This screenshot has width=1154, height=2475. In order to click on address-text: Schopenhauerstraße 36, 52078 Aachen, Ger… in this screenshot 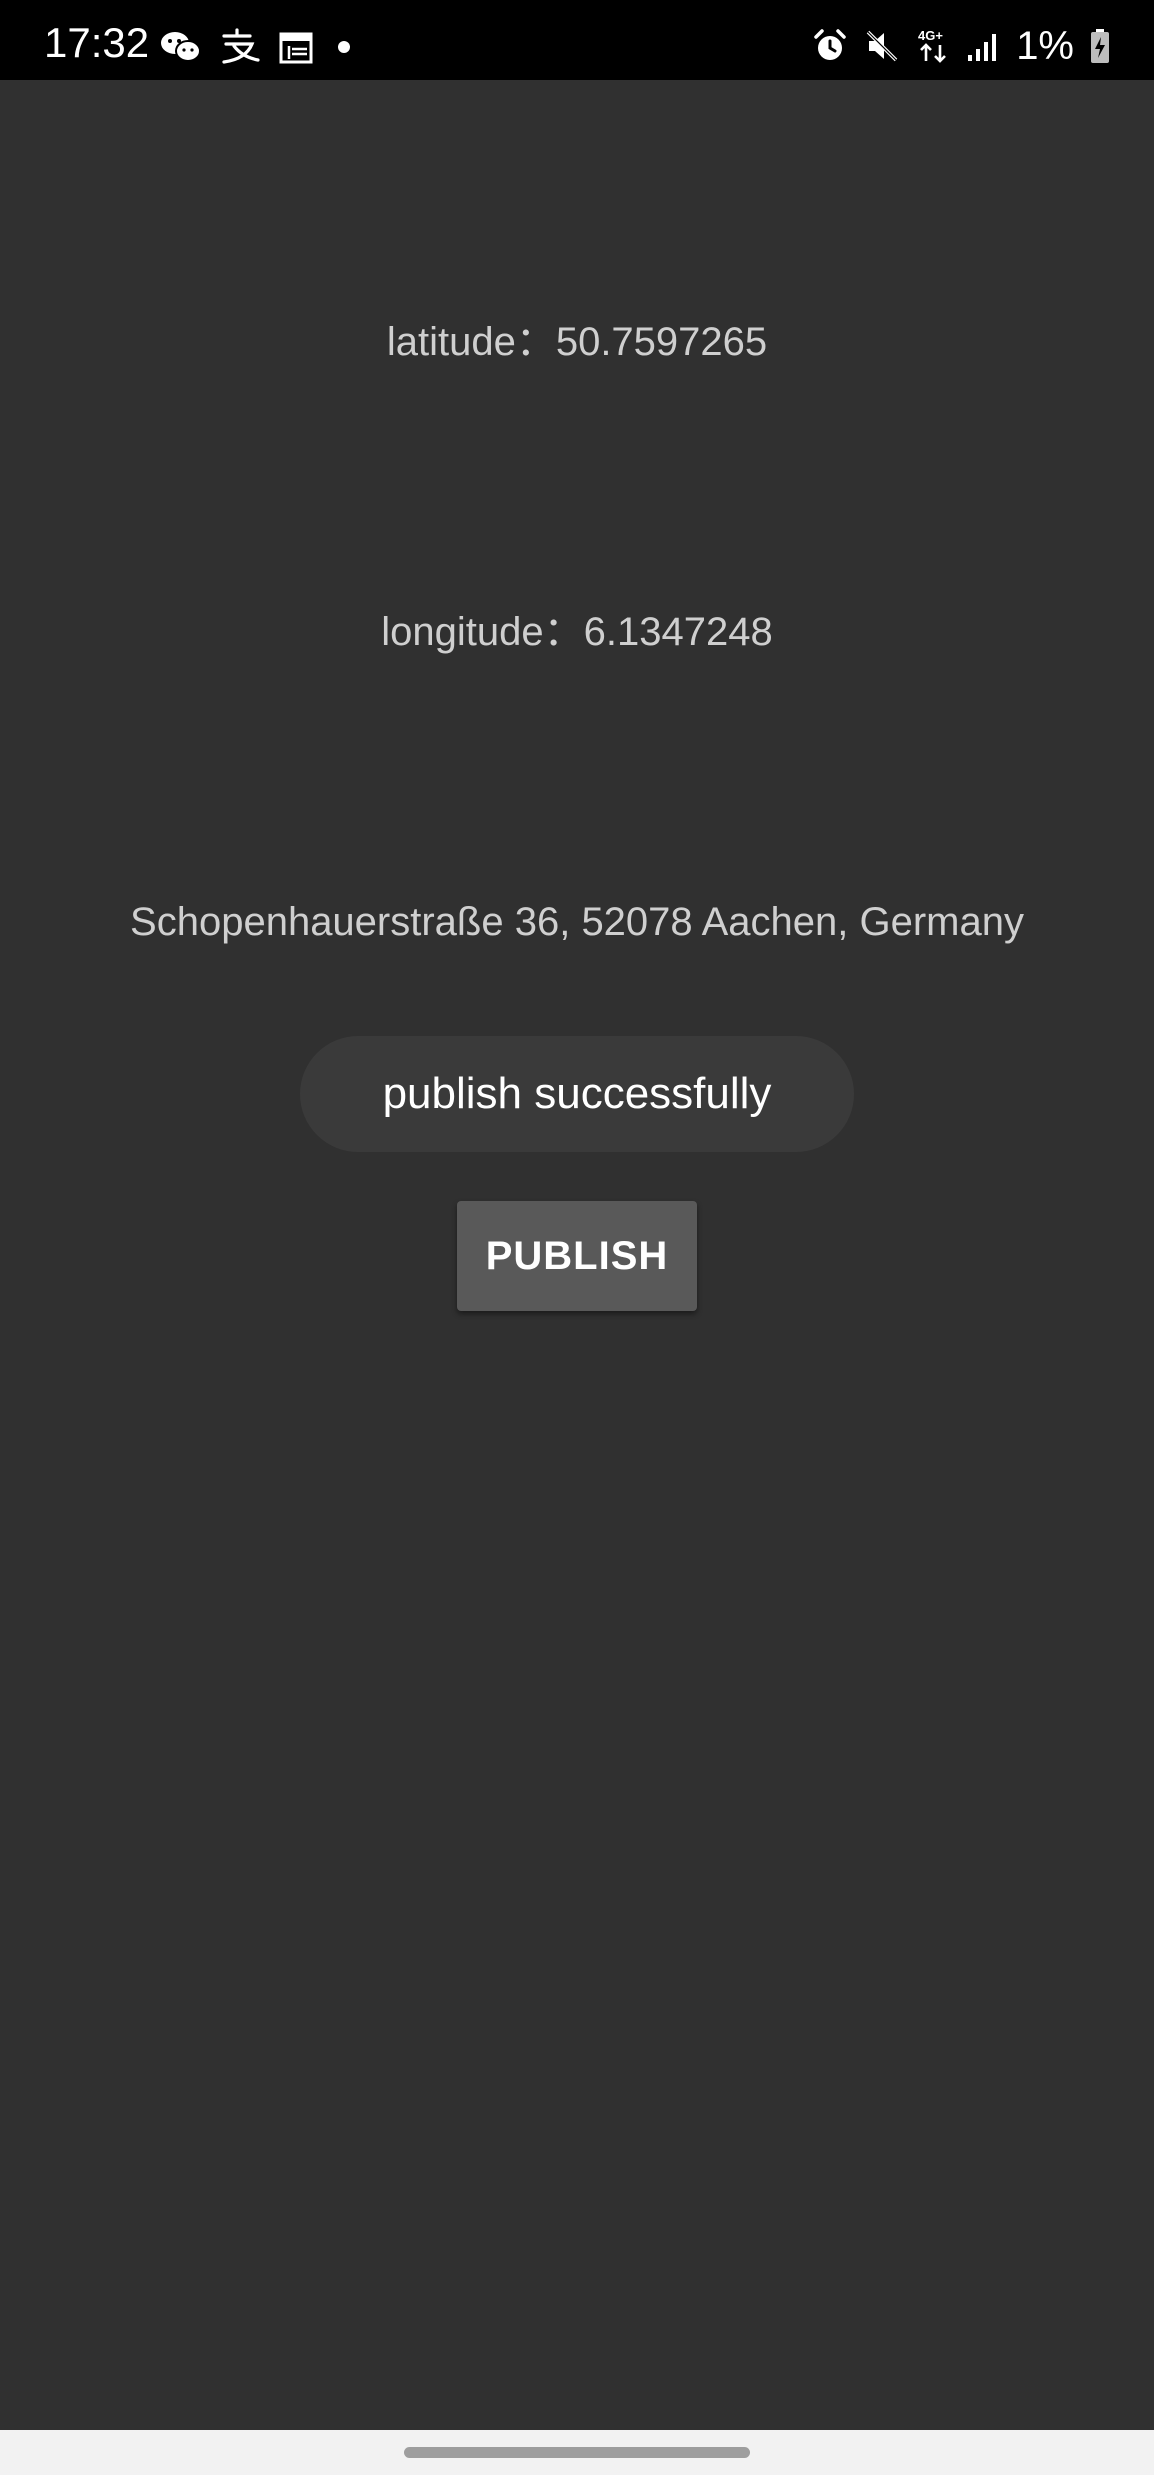, I will do `click(577, 922)`.